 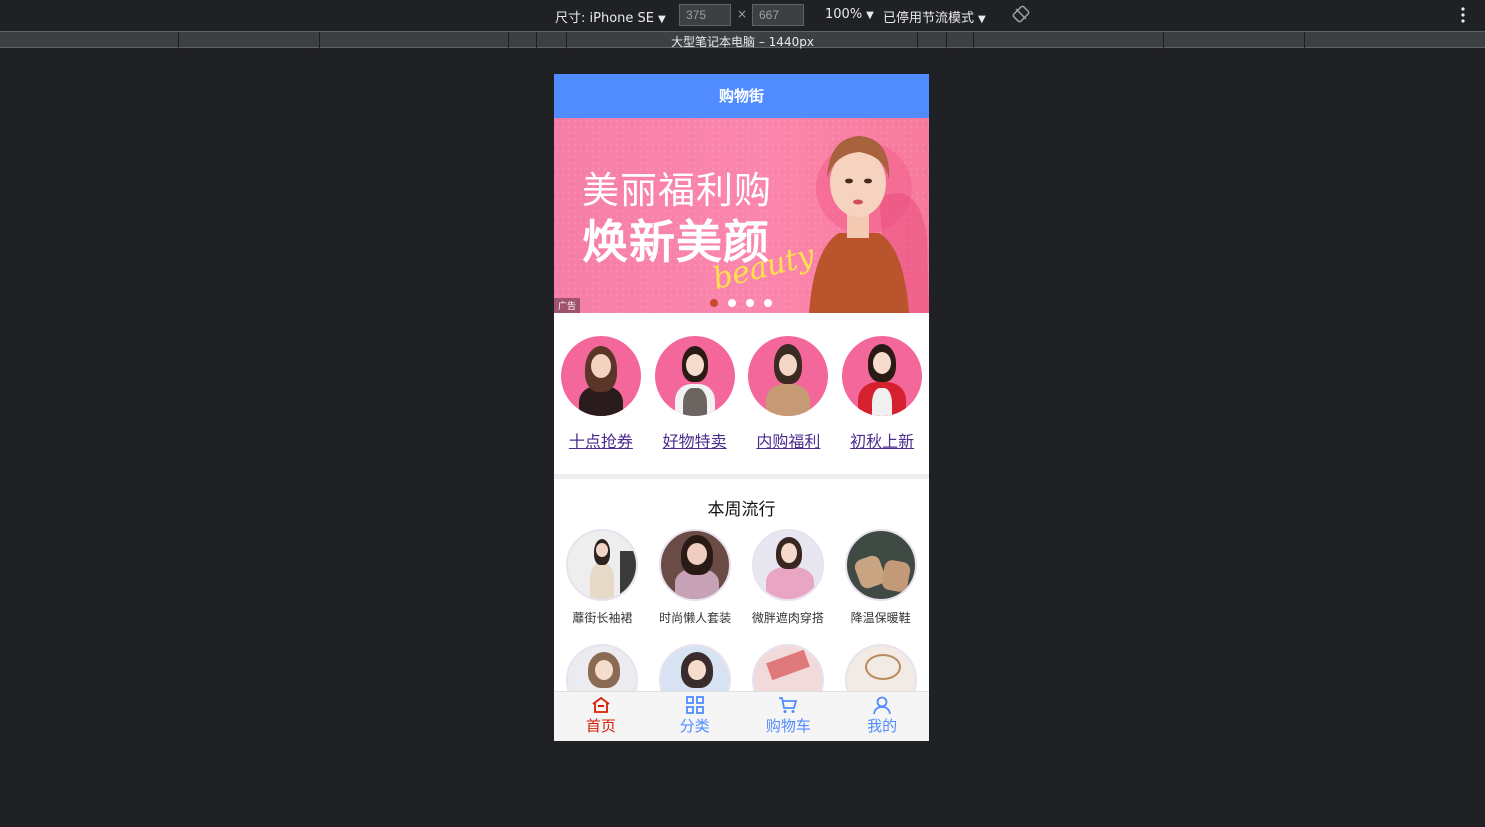 What do you see at coordinates (741, 303) in the screenshot?
I see `carousel-indicators` at bounding box center [741, 303].